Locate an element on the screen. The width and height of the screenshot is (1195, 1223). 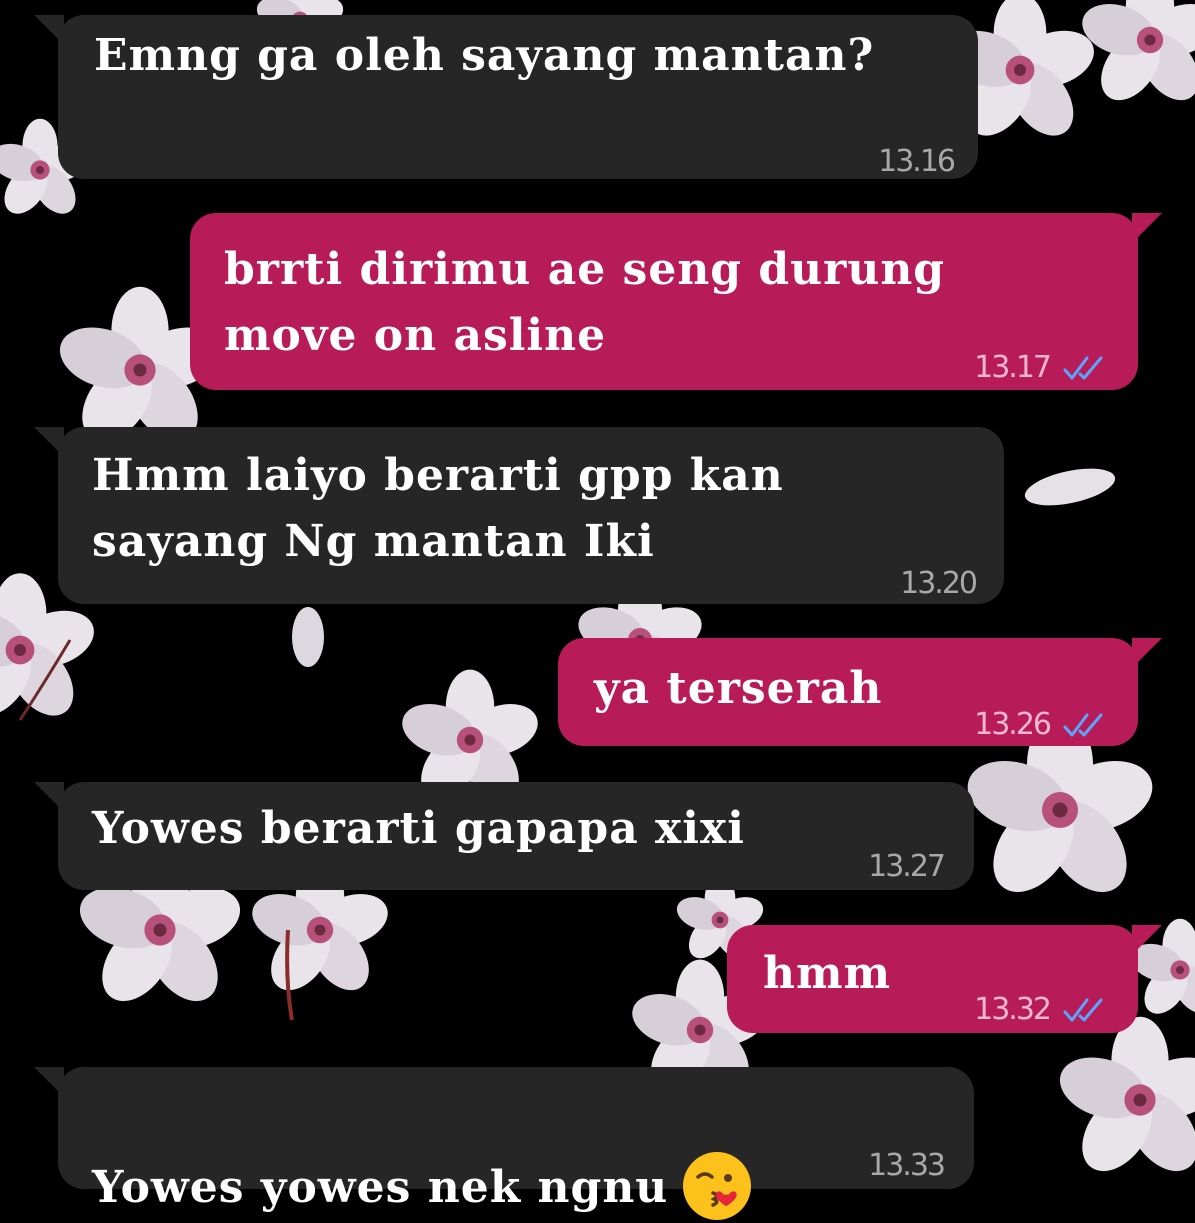
incoming-message: Yowes berarti gapapa xixi 13.27 is located at coordinates (504, 836).